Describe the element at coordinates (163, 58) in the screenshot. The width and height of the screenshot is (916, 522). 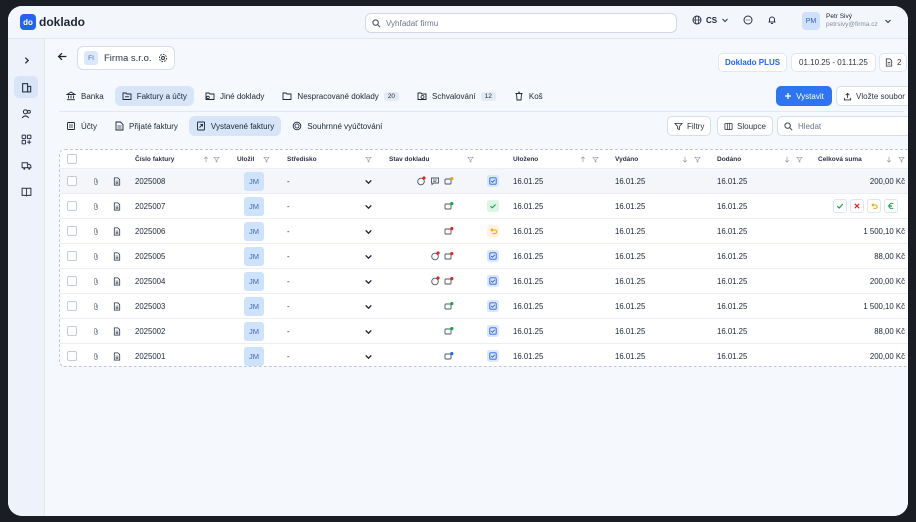
I see `gear-icon` at that location.